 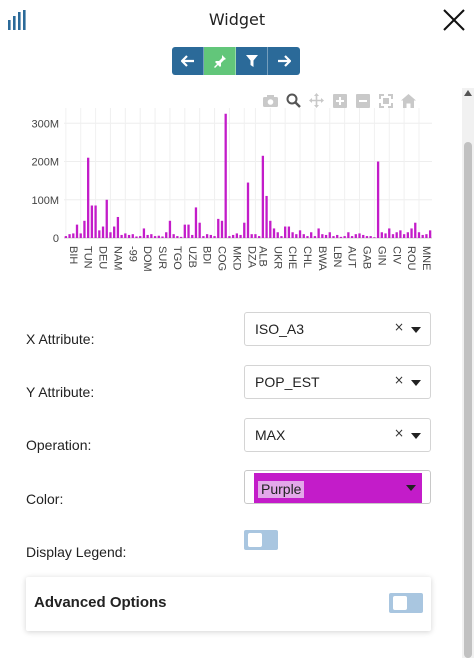 What do you see at coordinates (284, 61) in the screenshot?
I see `forward-button` at bounding box center [284, 61].